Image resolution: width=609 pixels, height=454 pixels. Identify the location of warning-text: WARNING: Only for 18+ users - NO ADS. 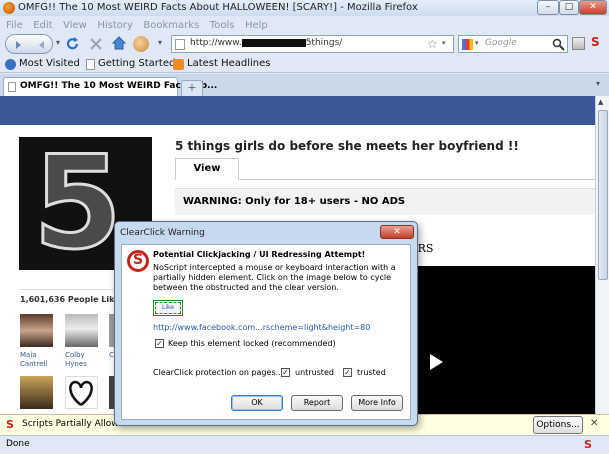
(294, 201).